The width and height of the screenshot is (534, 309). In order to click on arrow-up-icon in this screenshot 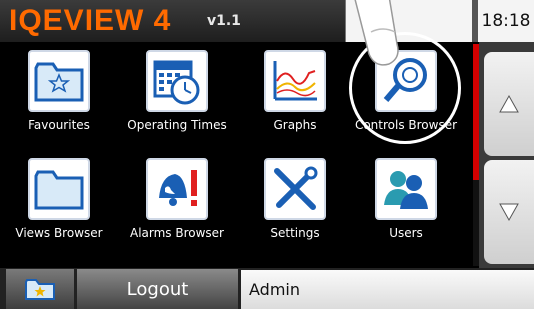, I will do `click(509, 103)`.